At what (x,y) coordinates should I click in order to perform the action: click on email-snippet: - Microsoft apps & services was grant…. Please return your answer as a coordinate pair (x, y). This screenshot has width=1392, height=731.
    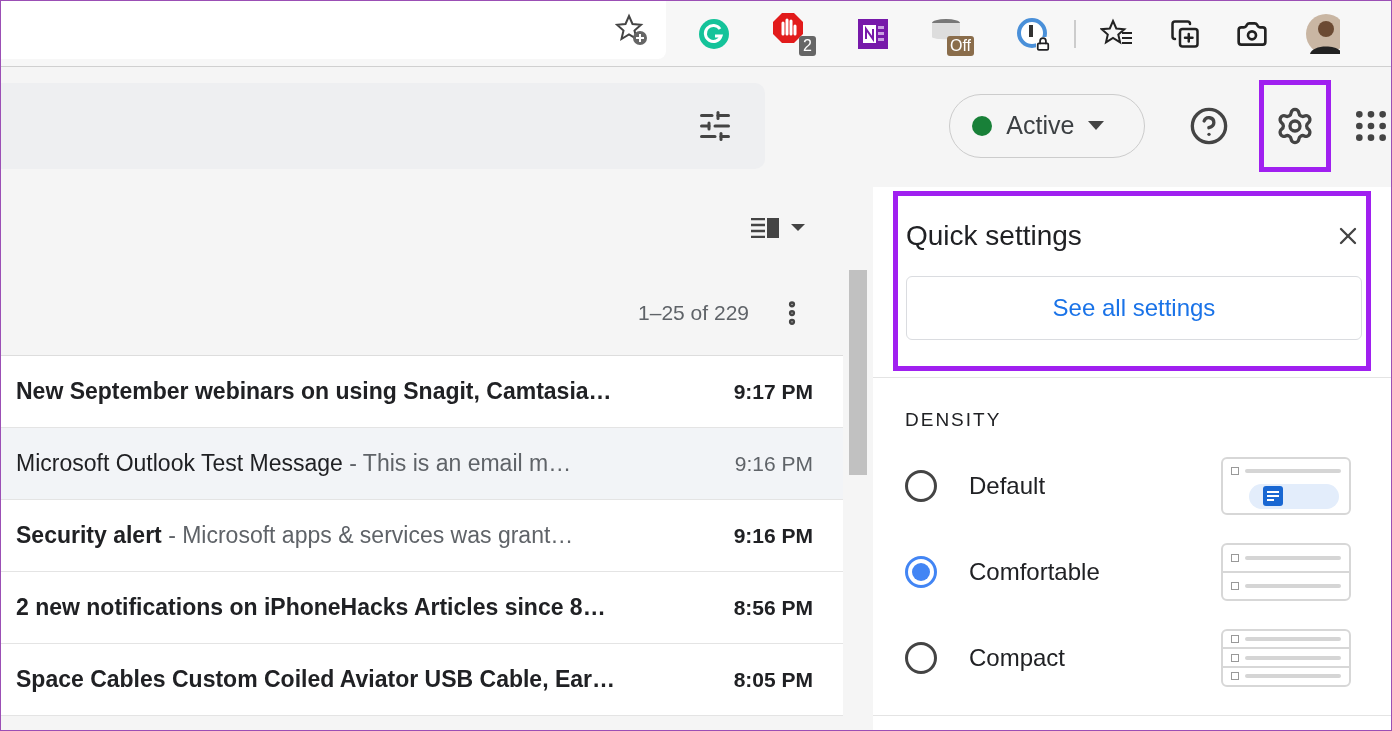
    Looking at the image, I should click on (370, 536).